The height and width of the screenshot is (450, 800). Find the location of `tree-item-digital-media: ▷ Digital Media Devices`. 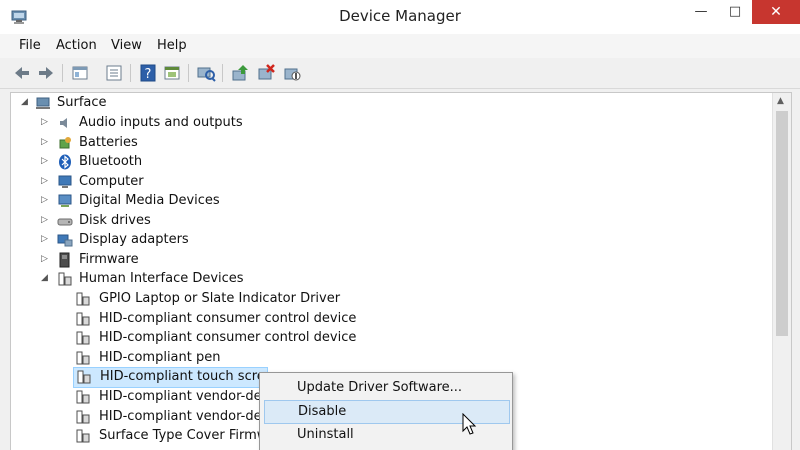

tree-item-digital-media: ▷ Digital Media Devices is located at coordinates (191, 200).